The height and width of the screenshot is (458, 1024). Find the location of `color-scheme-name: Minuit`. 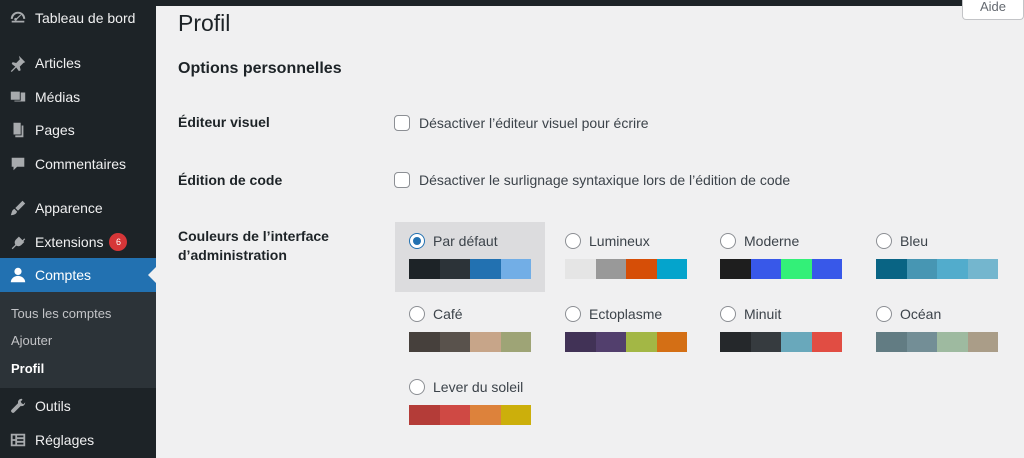

color-scheme-name: Minuit is located at coordinates (763, 314).